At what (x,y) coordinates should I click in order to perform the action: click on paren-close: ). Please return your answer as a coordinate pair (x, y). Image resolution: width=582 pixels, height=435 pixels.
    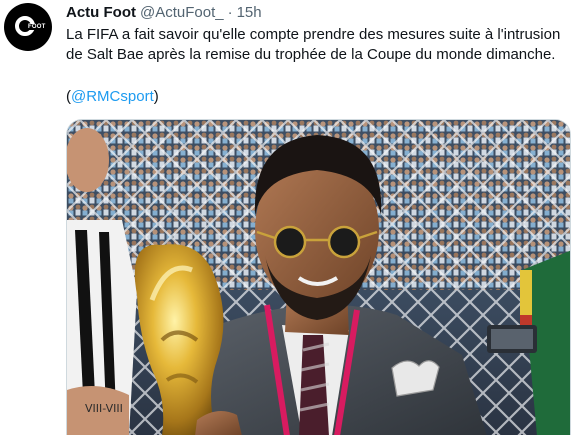
    Looking at the image, I should click on (156, 96).